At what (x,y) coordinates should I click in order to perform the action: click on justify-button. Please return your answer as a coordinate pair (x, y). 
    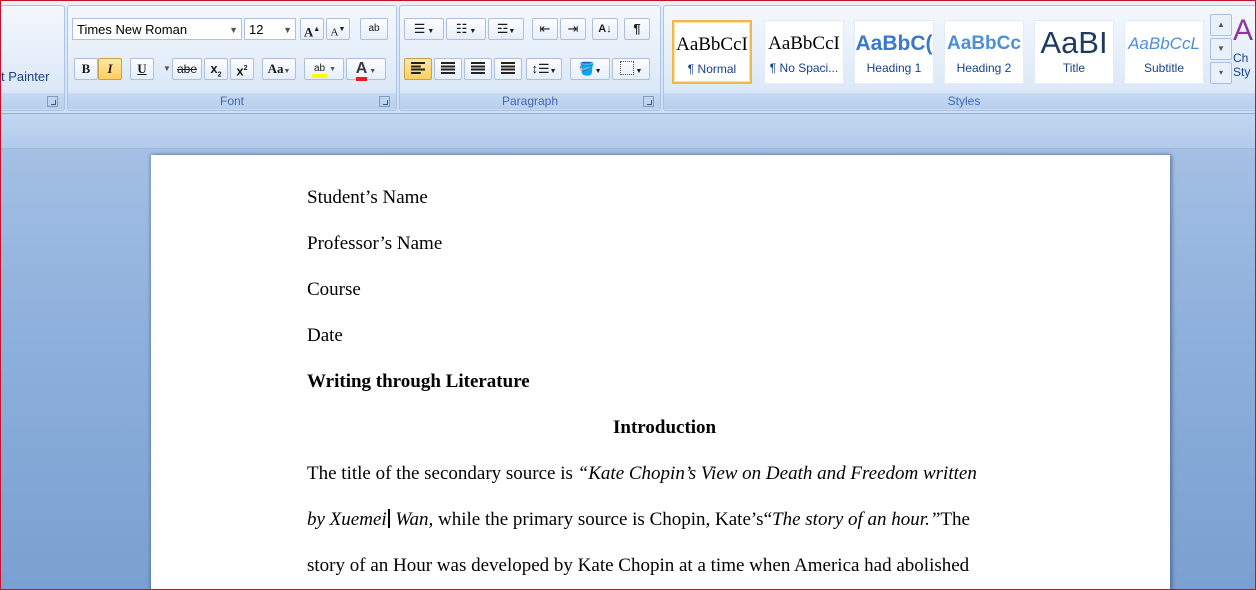
    Looking at the image, I should click on (508, 69).